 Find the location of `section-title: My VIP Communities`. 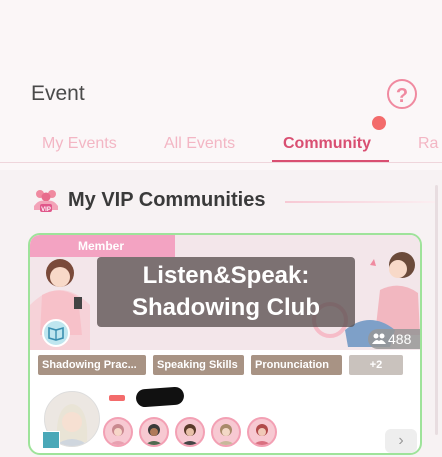

section-title: My VIP Communities is located at coordinates (167, 200).